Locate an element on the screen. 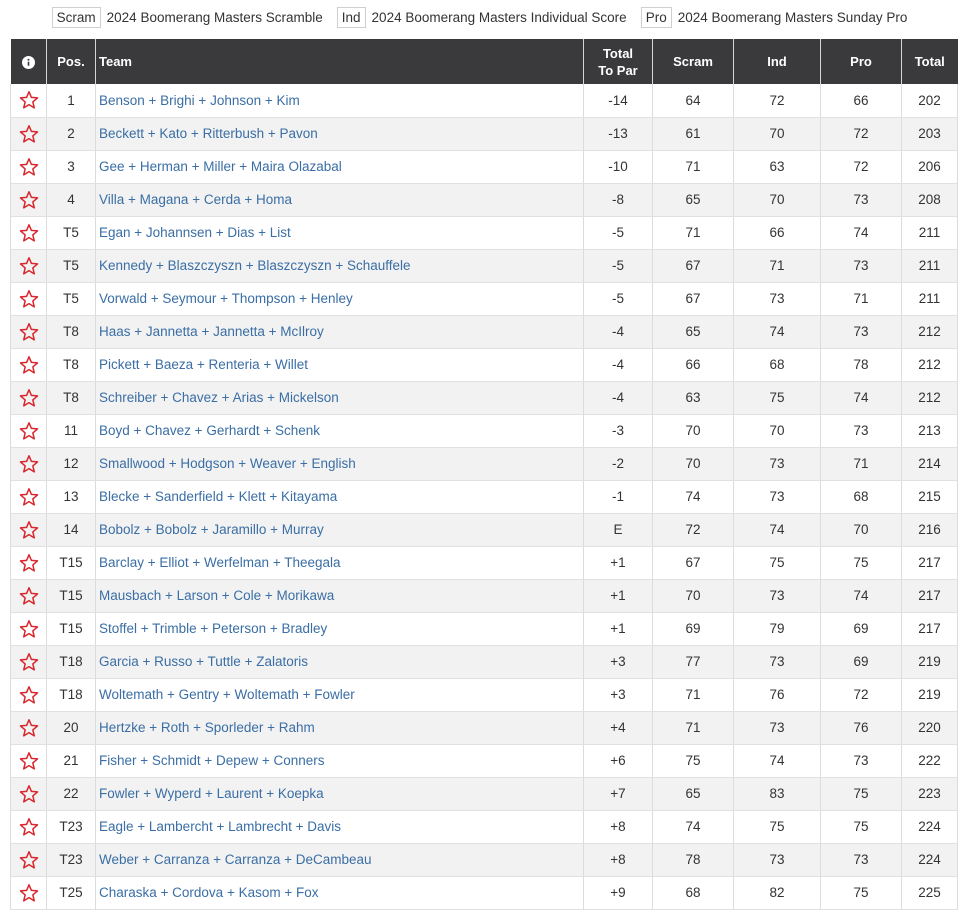 This screenshot has height=910, width=965. team-link: Villa + Magana + Cerda + Homa is located at coordinates (339, 200).